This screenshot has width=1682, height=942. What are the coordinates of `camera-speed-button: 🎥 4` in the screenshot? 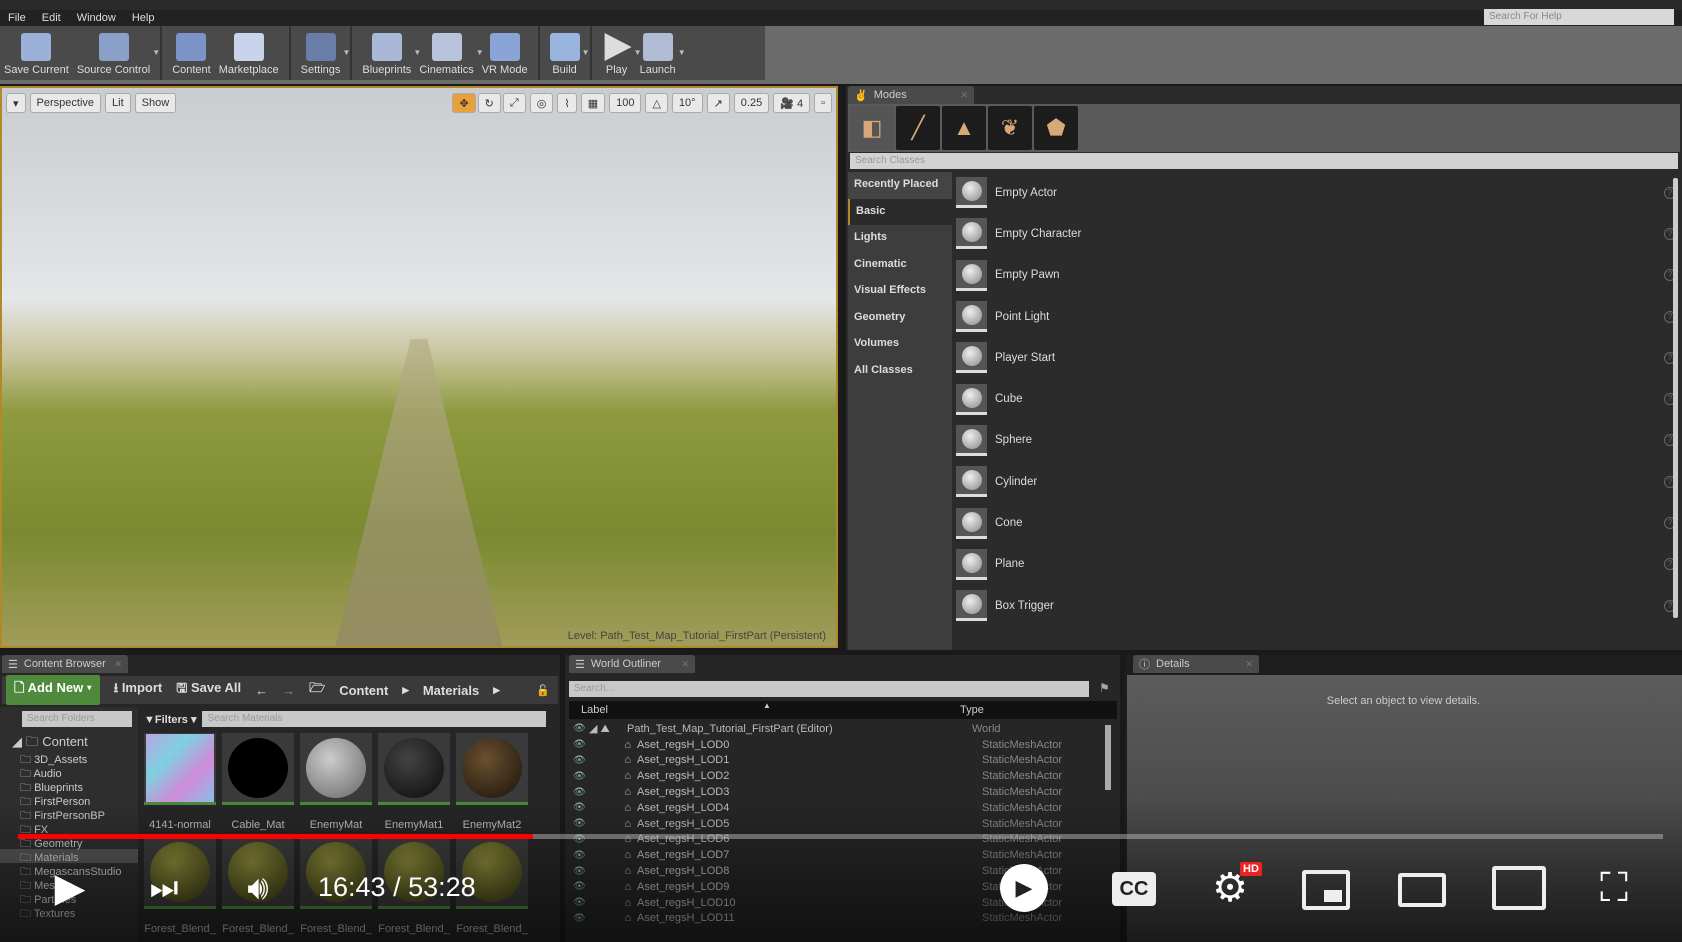 It's located at (792, 103).